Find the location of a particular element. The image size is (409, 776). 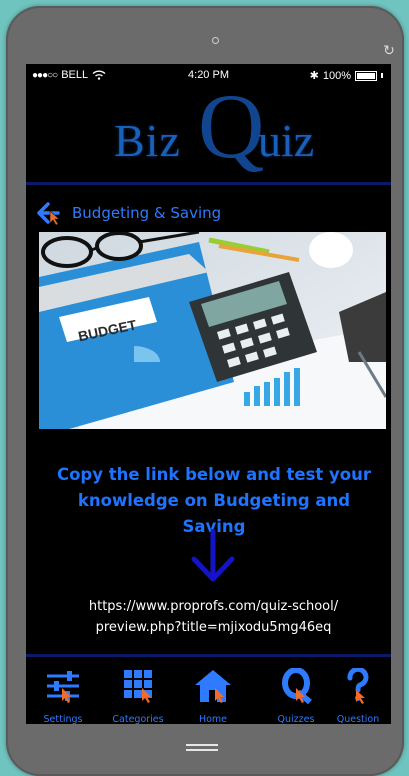

tab-question: Question is located at coordinates (357, 695).